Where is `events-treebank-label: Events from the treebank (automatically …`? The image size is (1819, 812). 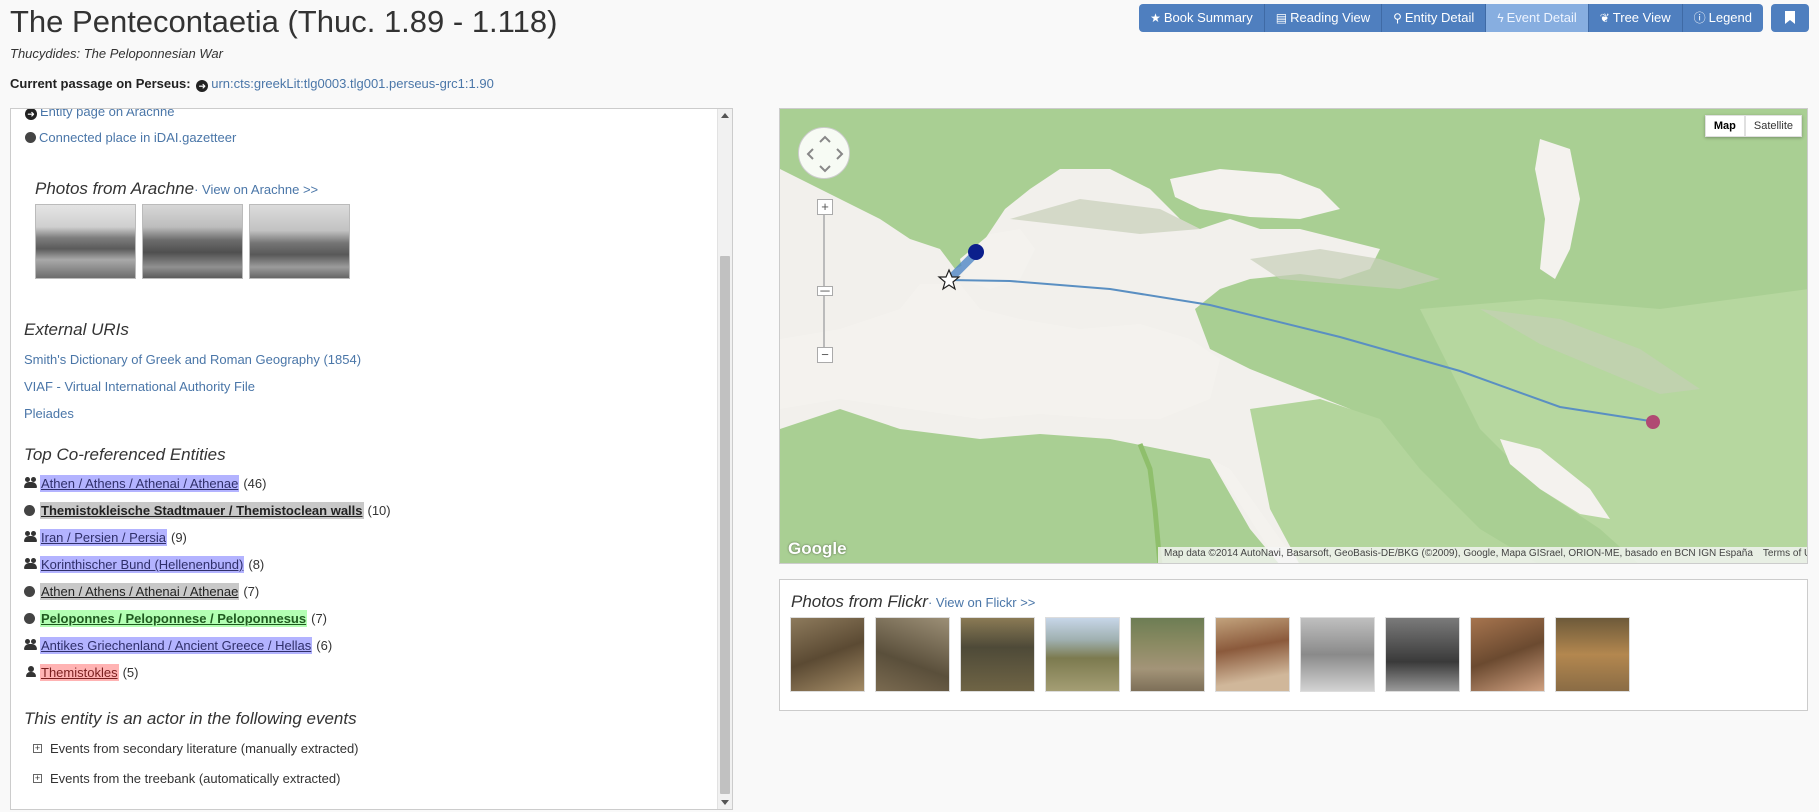
events-treebank-label: Events from the treebank (automatically … is located at coordinates (195, 778).